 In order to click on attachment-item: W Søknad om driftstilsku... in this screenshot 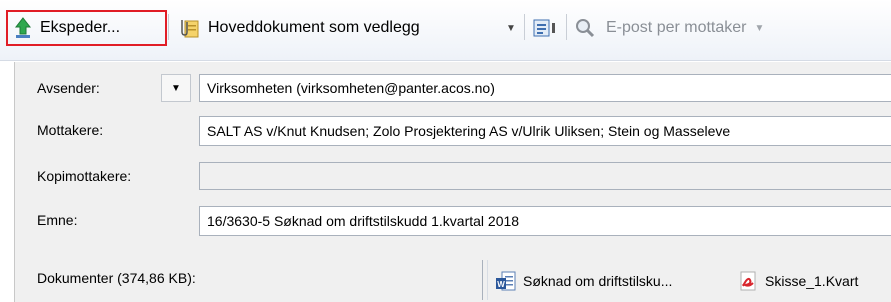, I will do `click(583, 281)`.